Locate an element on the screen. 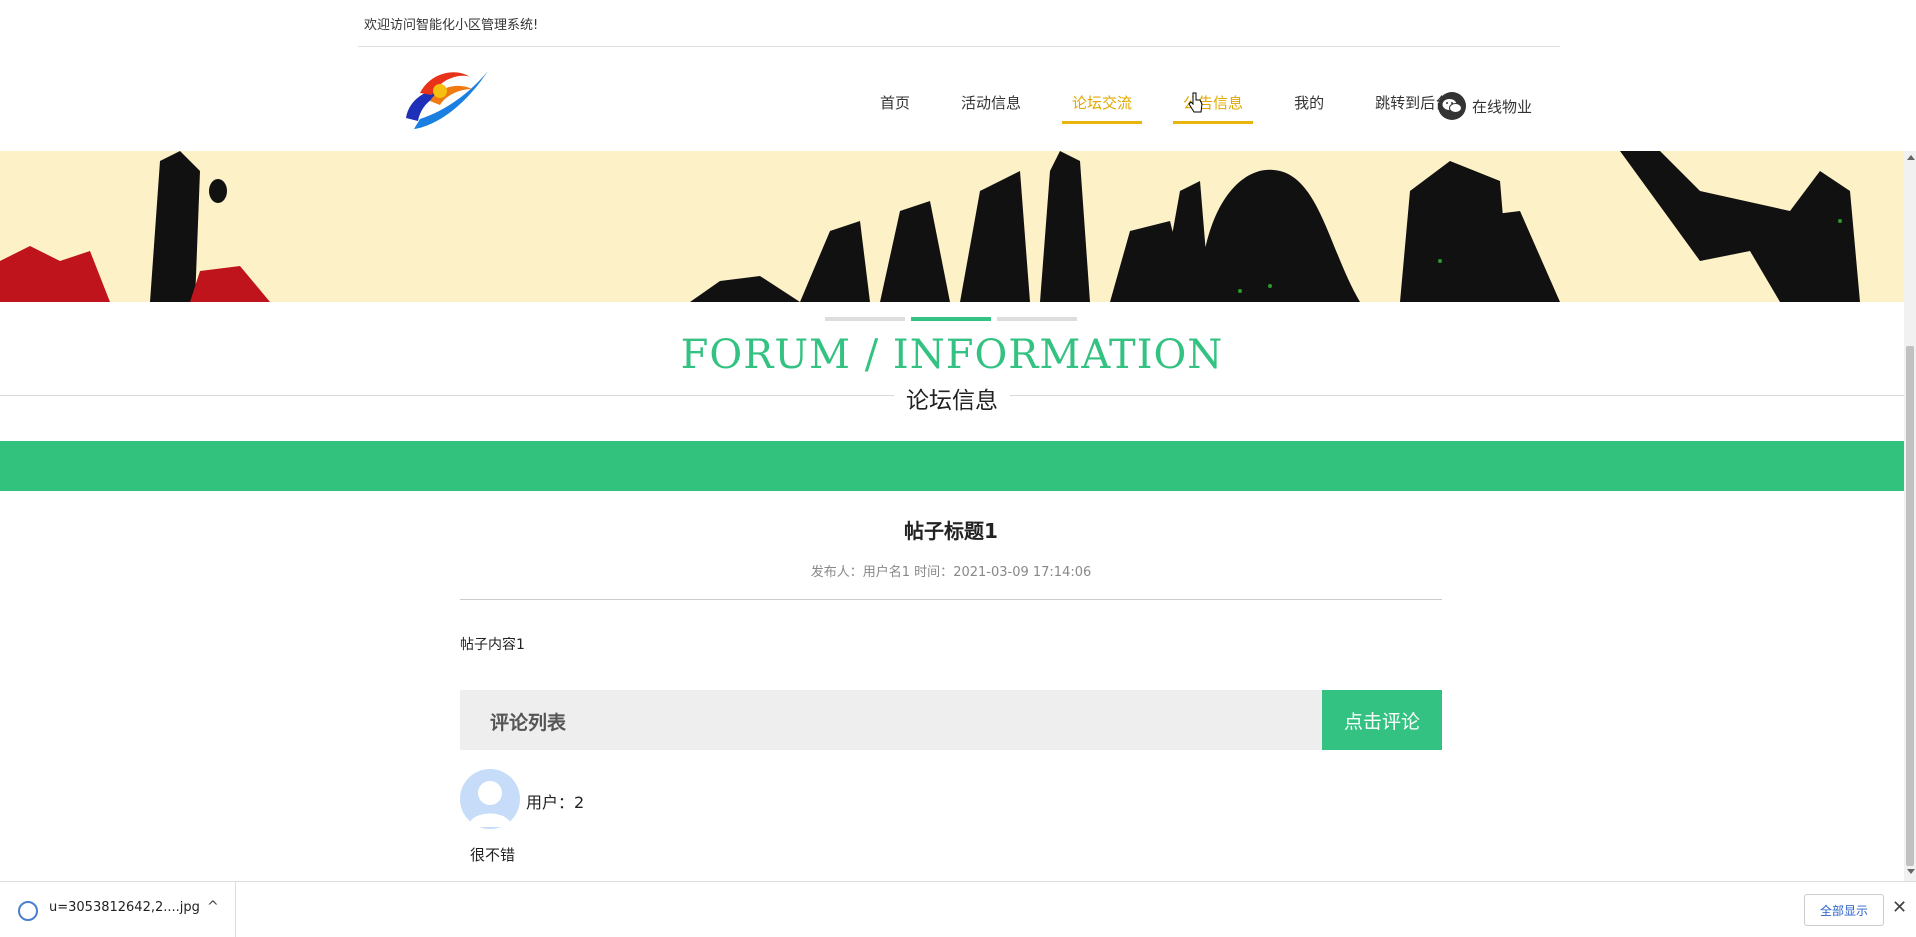 This screenshot has height=937, width=1916. comment-user-label: 用户： is located at coordinates (550, 802).